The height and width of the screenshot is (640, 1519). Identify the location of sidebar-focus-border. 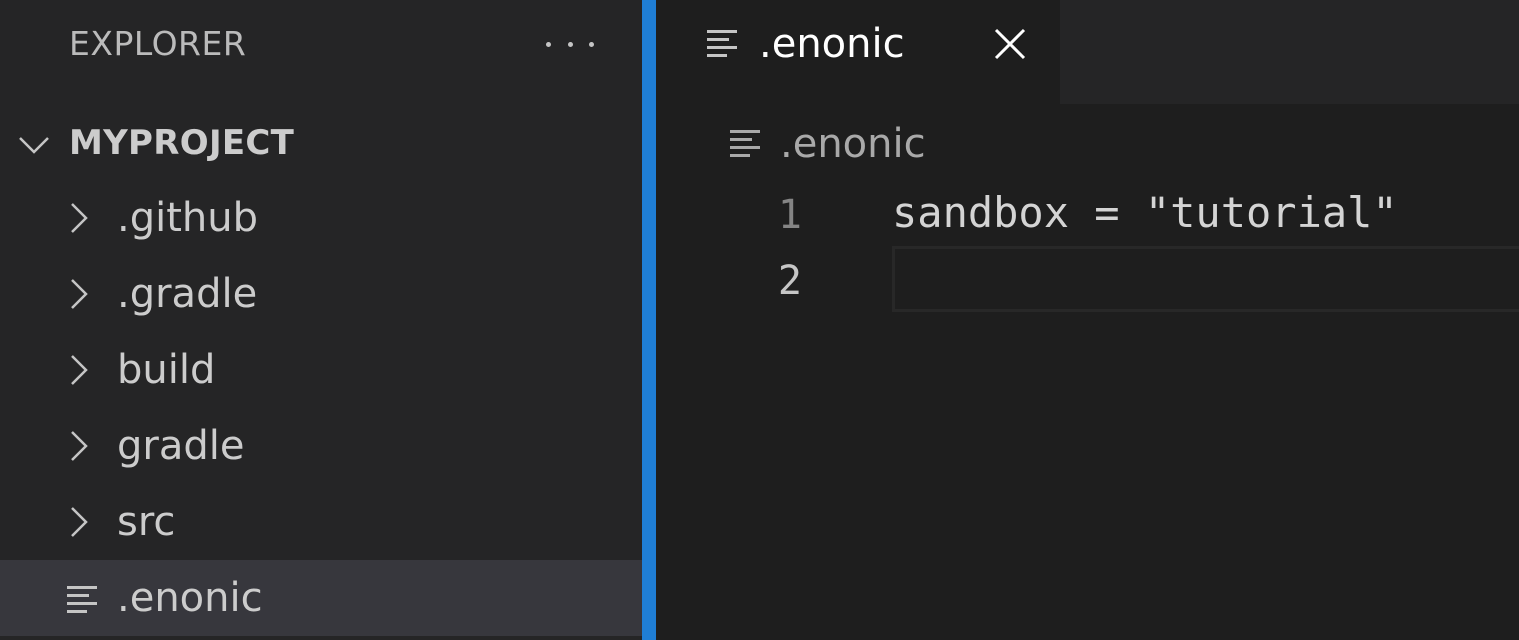
(649, 320).